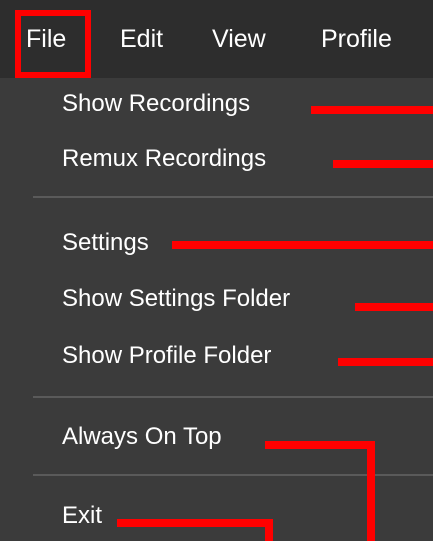 This screenshot has width=433, height=541. Describe the element at coordinates (105, 243) in the screenshot. I see `menu-item-settings: Settings` at that location.